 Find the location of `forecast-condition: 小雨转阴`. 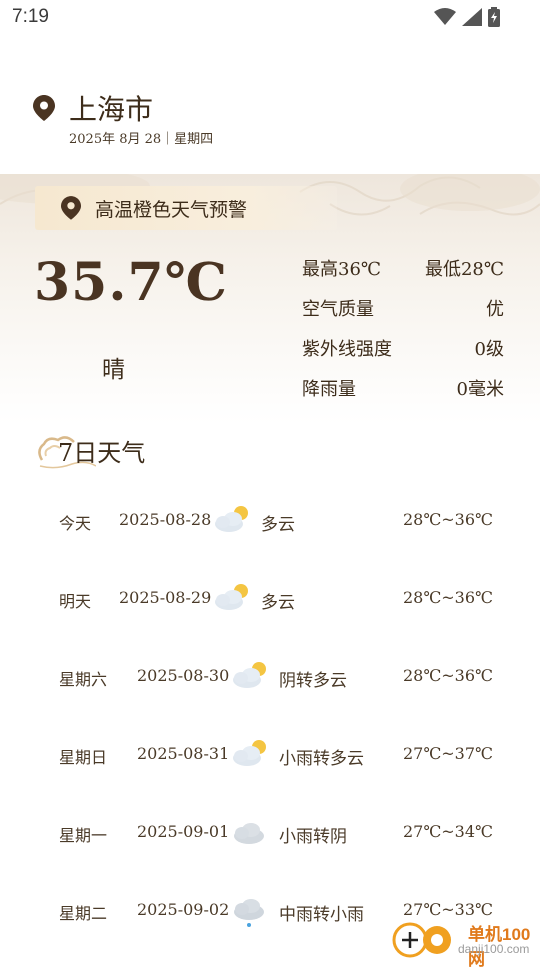

forecast-condition: 小雨转阴 is located at coordinates (313, 837).